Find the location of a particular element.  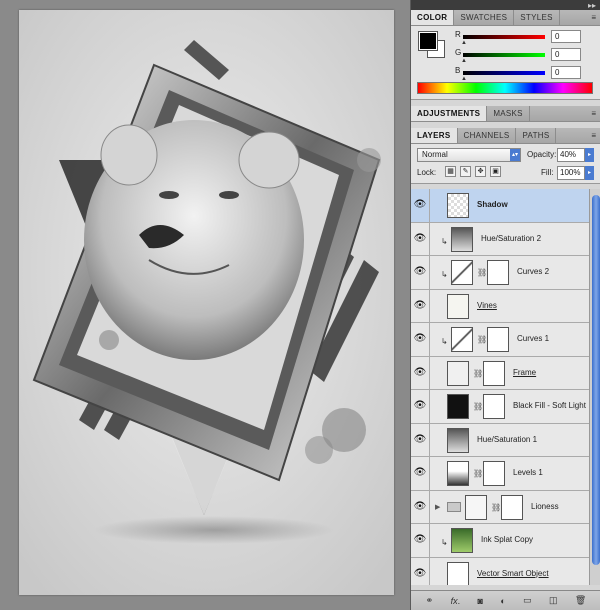

tab-styles: STYLES is located at coordinates (537, 17).